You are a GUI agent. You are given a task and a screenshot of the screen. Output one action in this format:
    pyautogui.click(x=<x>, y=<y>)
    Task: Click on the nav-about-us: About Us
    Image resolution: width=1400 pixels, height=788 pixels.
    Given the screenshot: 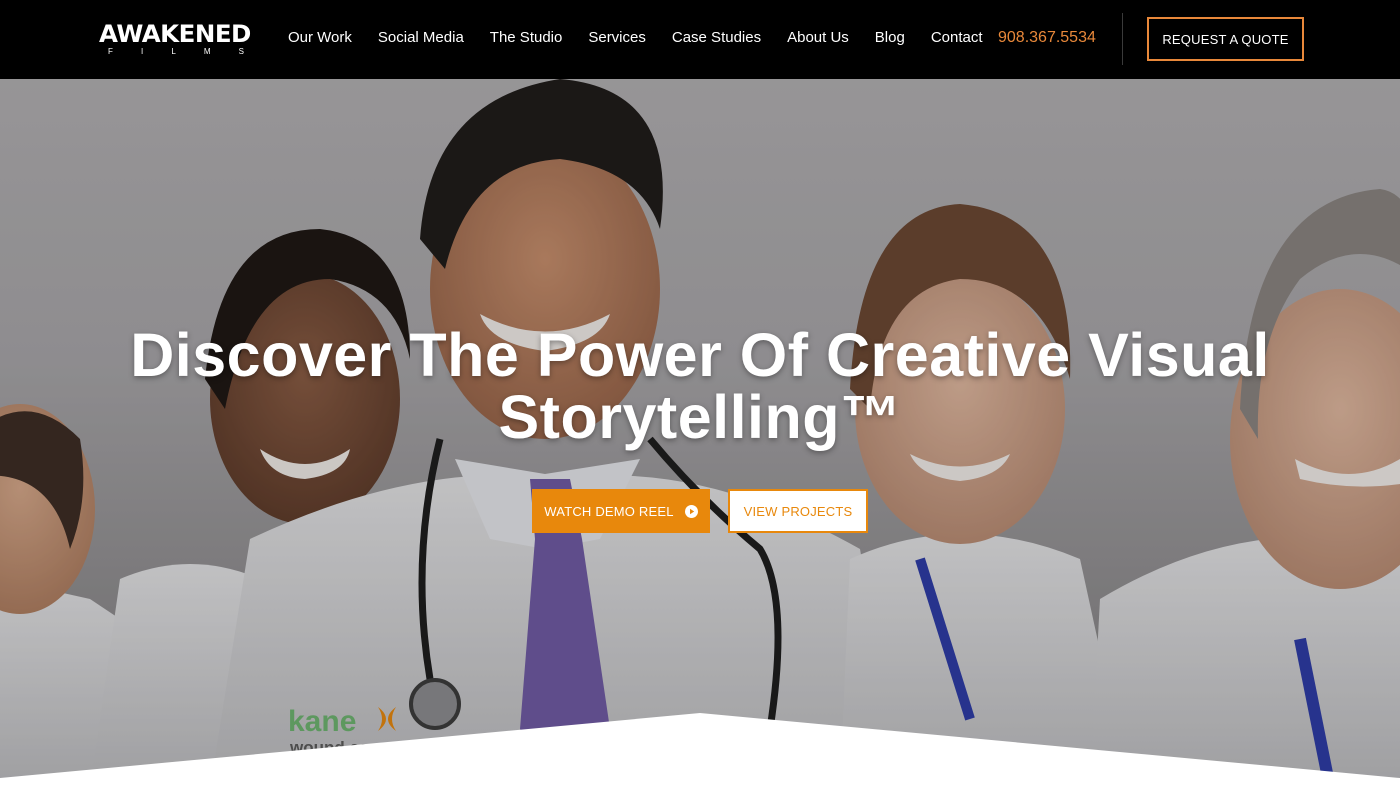 What is the action you would take?
    pyautogui.click(x=818, y=40)
    